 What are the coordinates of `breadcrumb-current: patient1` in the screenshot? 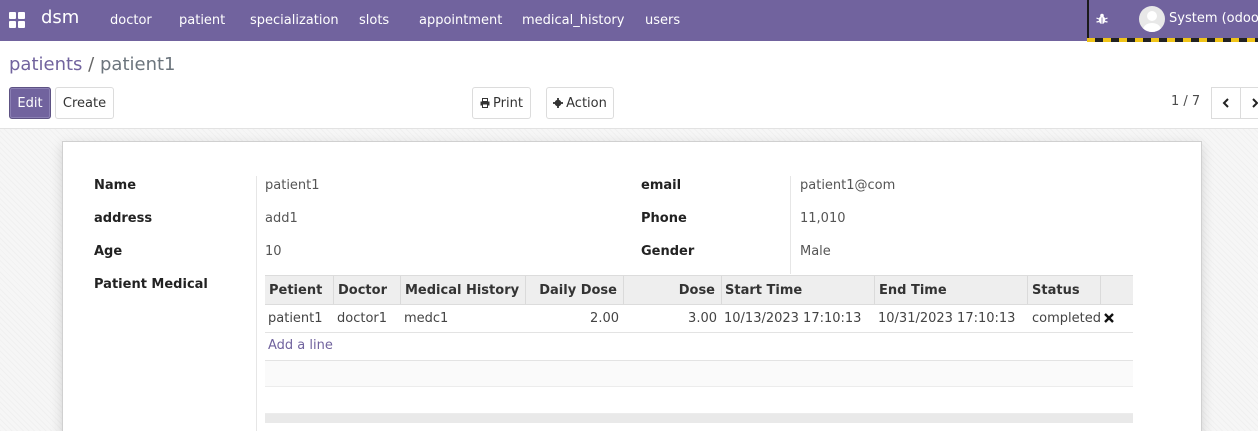 It's located at (137, 64).